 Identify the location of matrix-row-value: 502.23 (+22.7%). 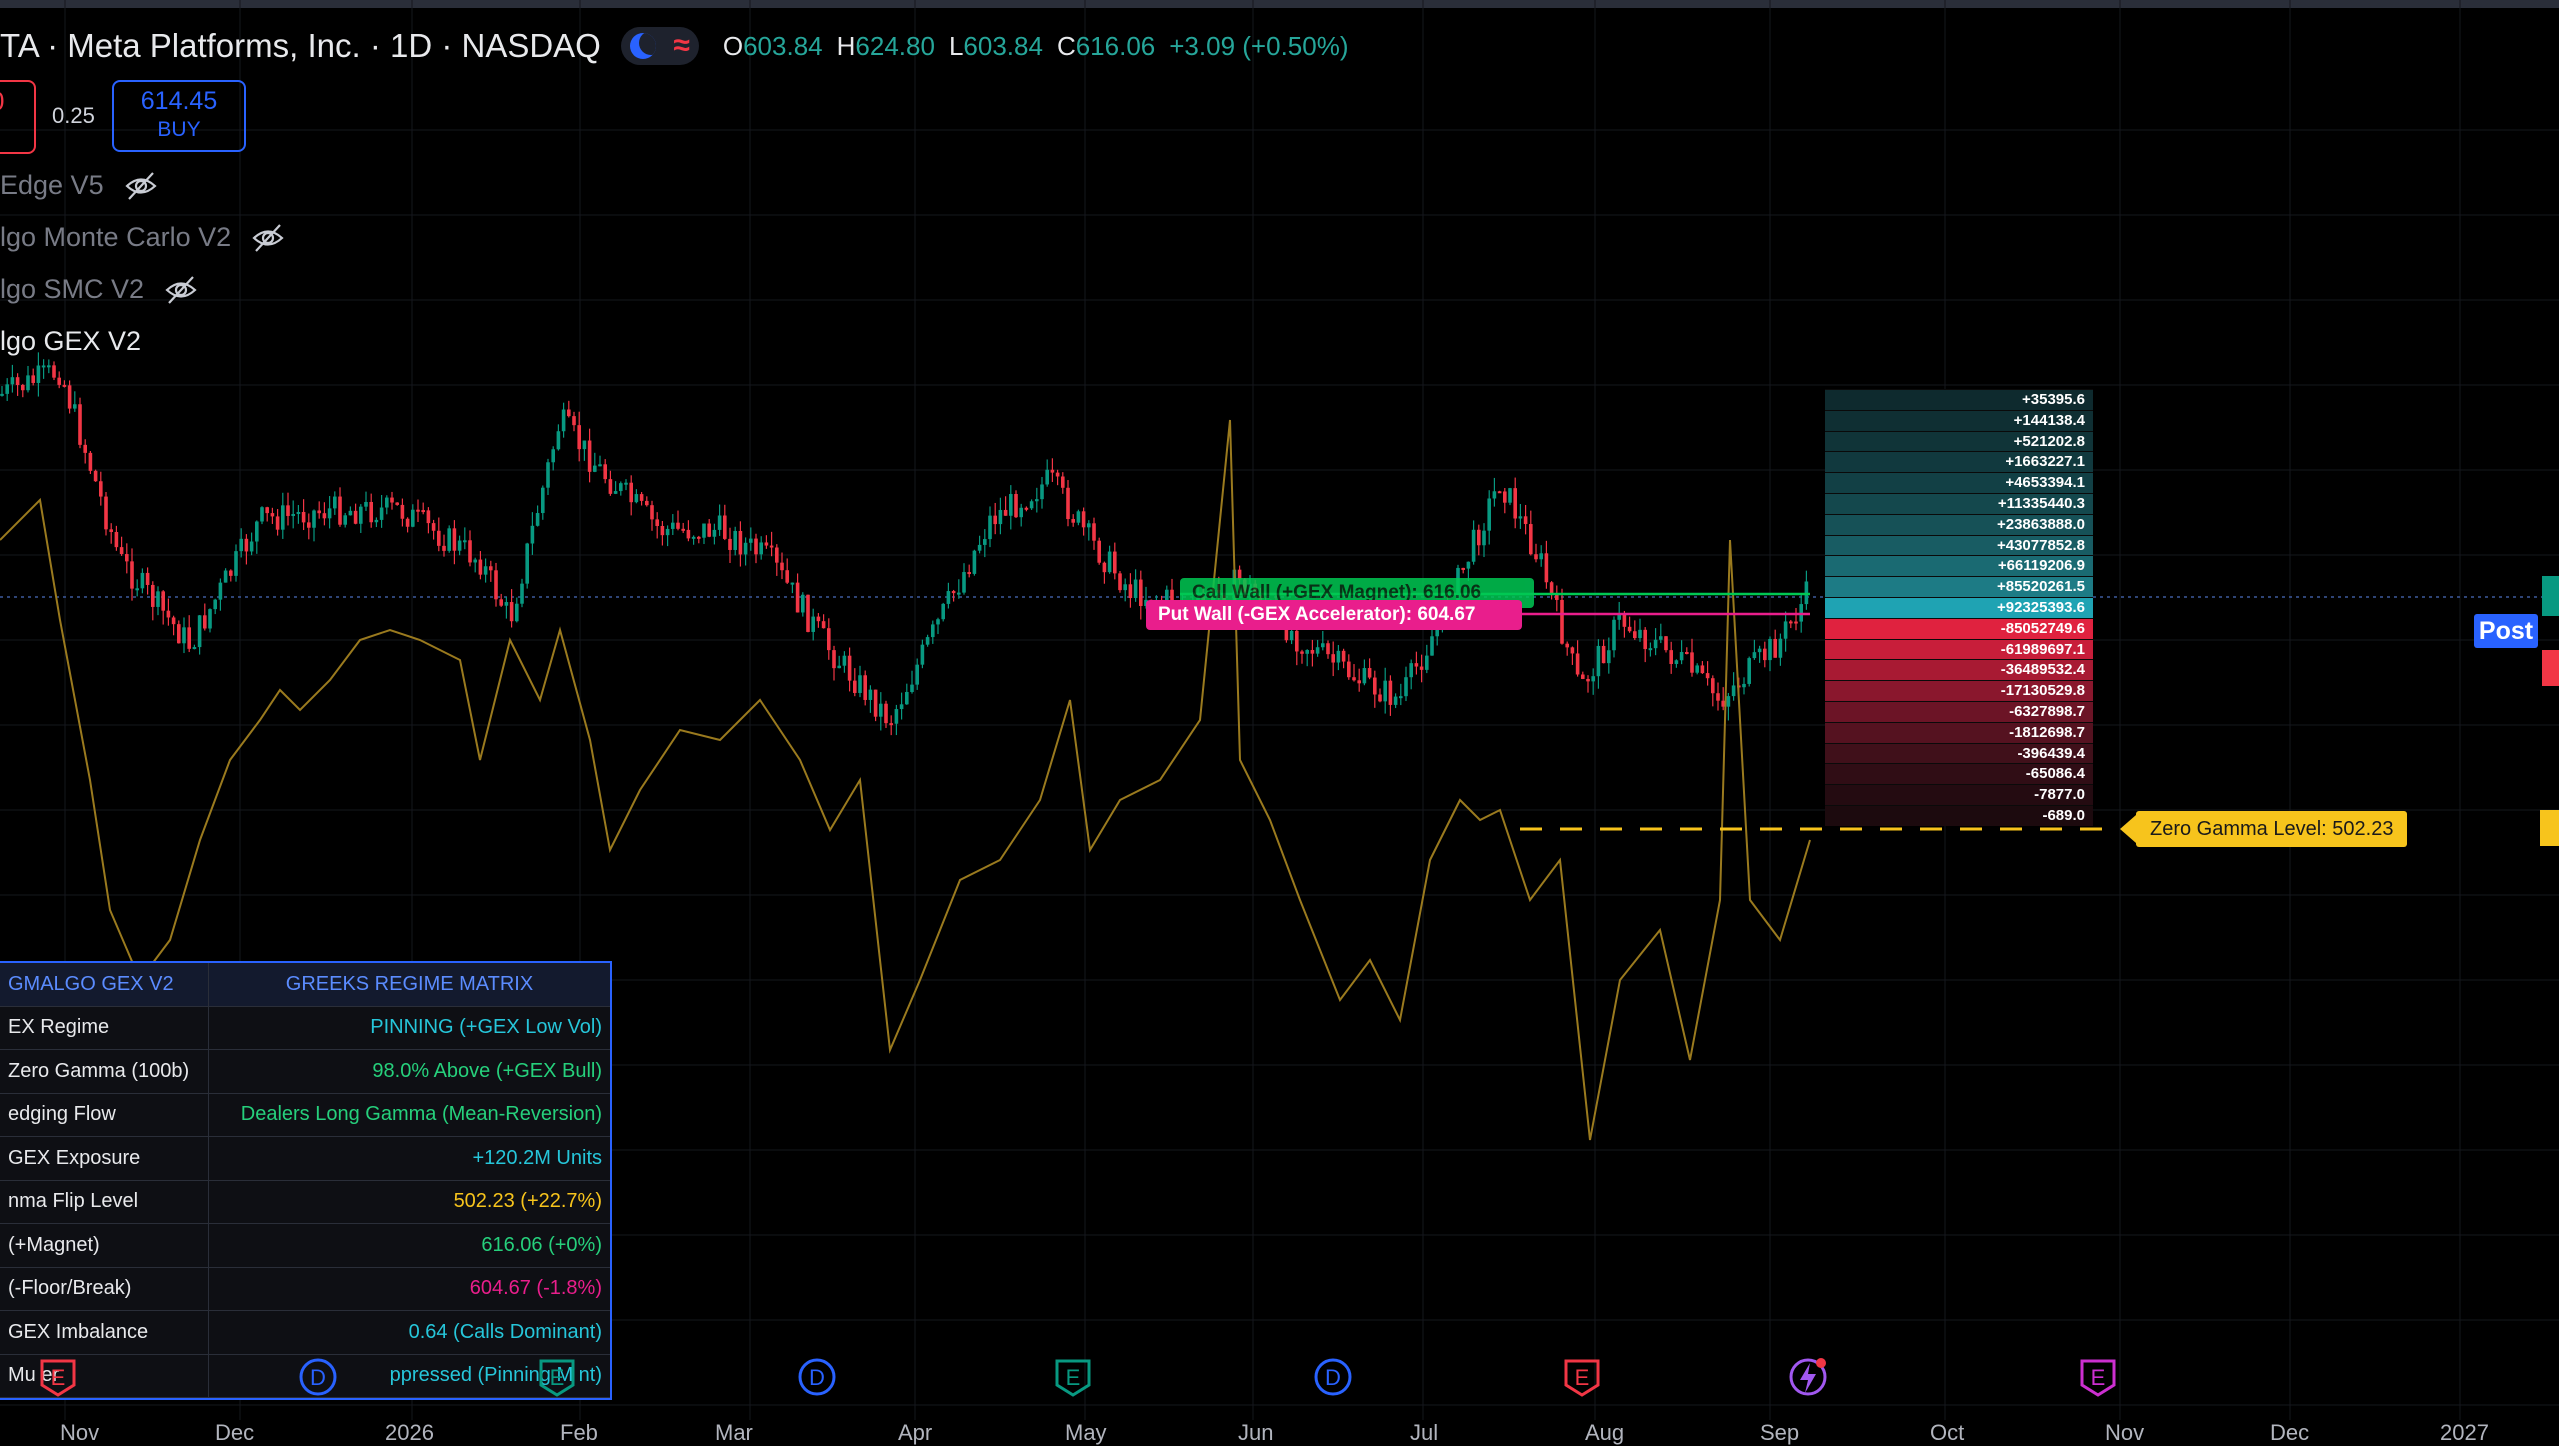
(409, 1202).